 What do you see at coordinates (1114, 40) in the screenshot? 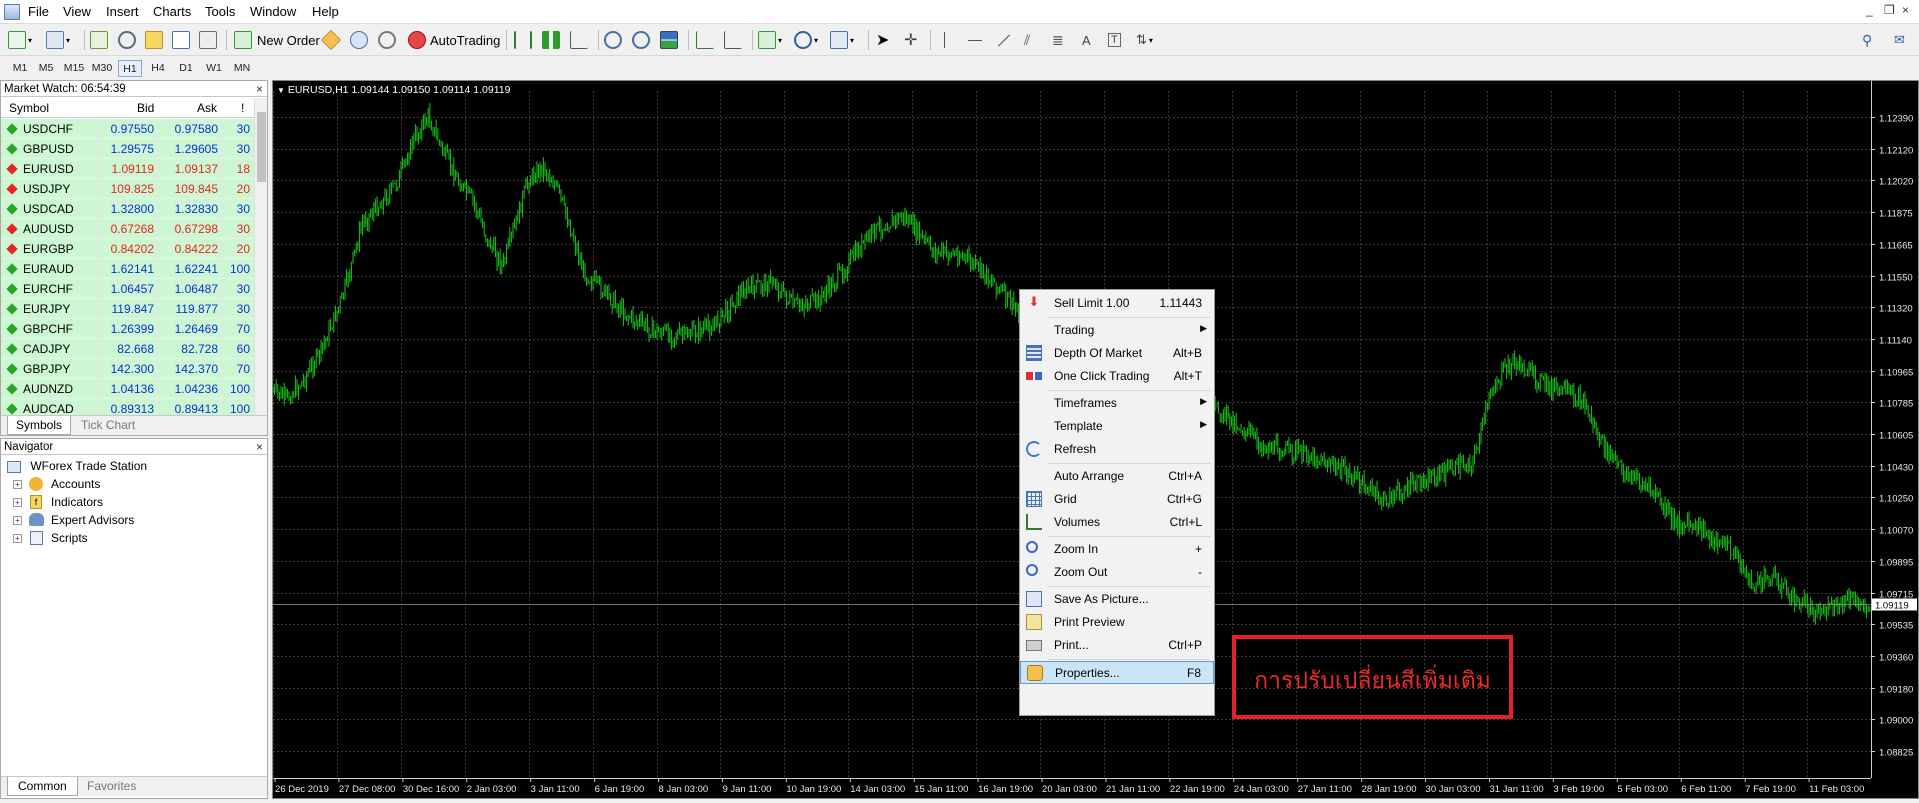
I see `text-label-button: T` at bounding box center [1114, 40].